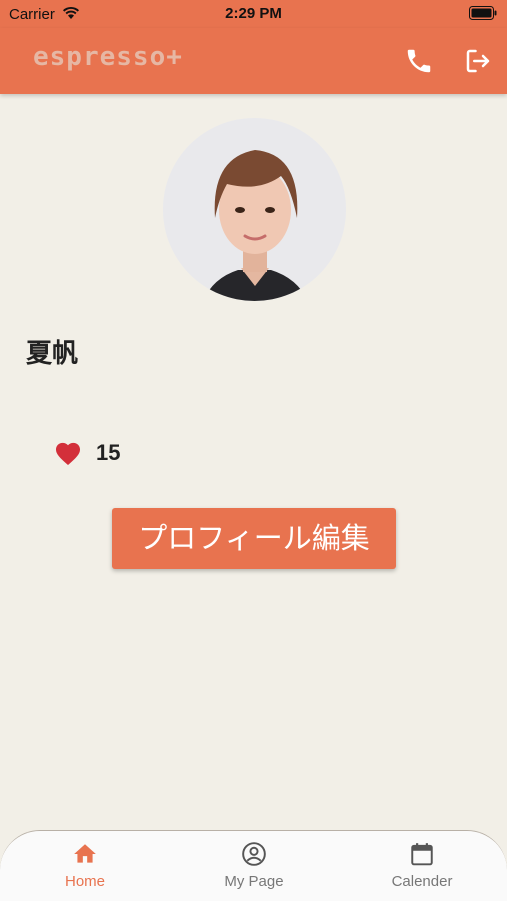 This screenshot has width=507, height=901. I want to click on nav-home-label: Home, so click(84, 881).